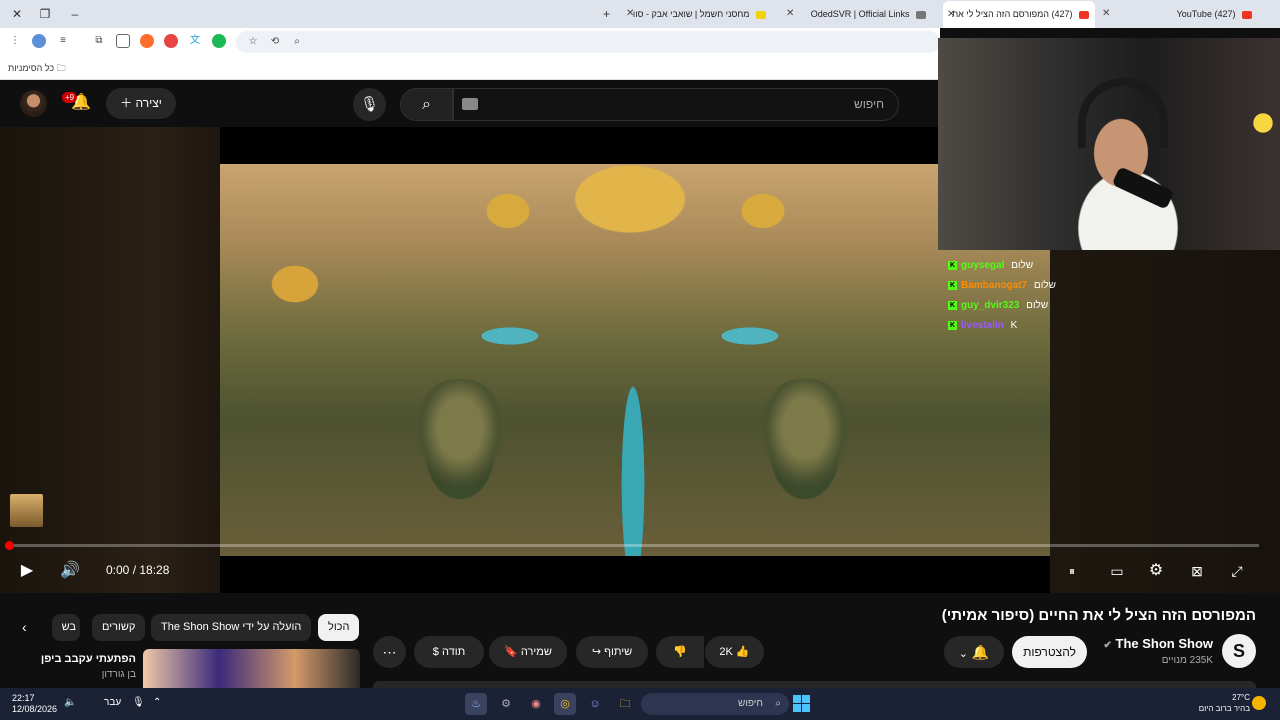  What do you see at coordinates (983, 265) in the screenshot?
I see `chat-username: guysegal` at bounding box center [983, 265].